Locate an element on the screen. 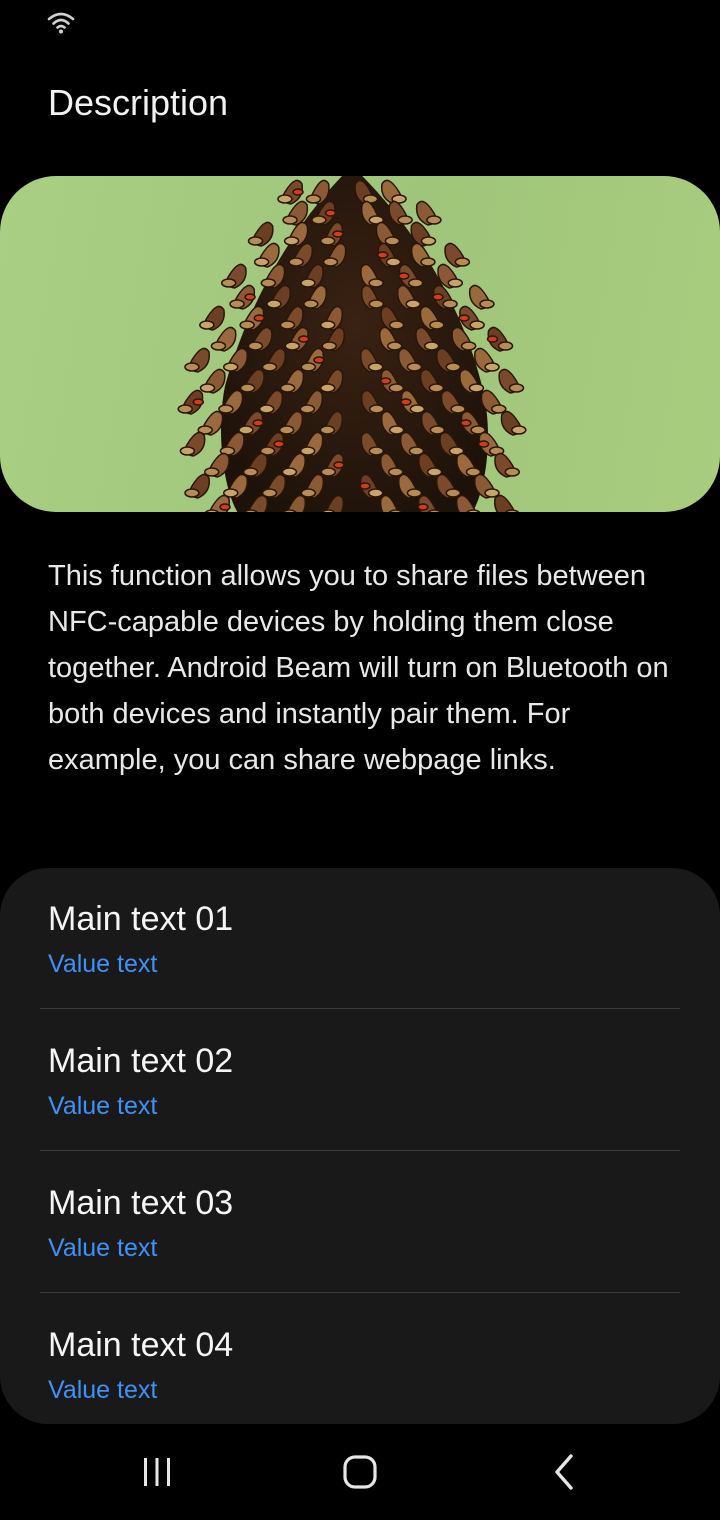  recents-button is located at coordinates (157, 1472).